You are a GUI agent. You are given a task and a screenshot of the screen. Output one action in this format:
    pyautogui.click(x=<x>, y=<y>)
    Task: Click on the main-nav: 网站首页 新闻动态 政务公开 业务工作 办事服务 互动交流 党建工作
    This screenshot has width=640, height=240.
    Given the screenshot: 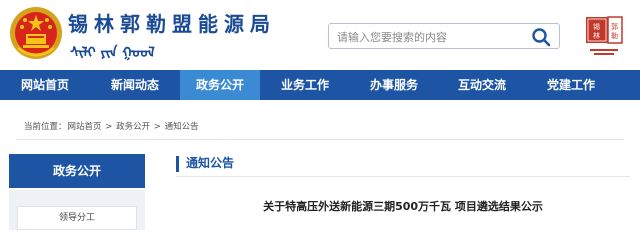 What is the action you would take?
    pyautogui.click(x=320, y=85)
    